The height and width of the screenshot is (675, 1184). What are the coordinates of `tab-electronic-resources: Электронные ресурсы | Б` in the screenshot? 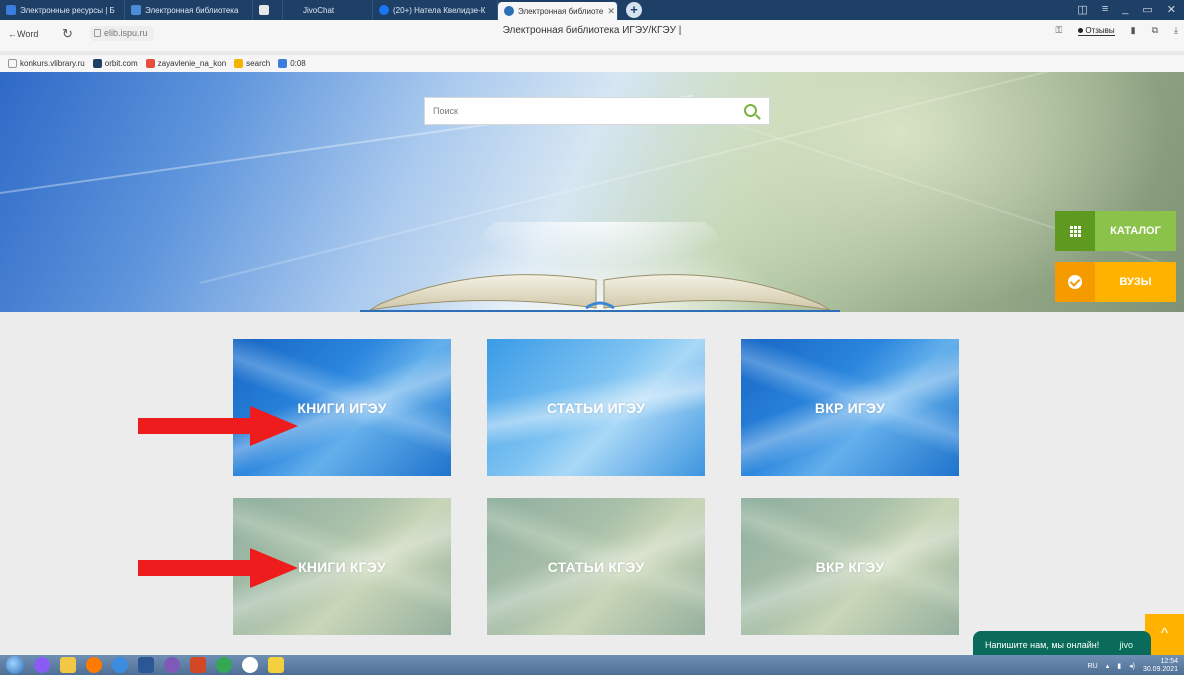 It's located at (62, 10).